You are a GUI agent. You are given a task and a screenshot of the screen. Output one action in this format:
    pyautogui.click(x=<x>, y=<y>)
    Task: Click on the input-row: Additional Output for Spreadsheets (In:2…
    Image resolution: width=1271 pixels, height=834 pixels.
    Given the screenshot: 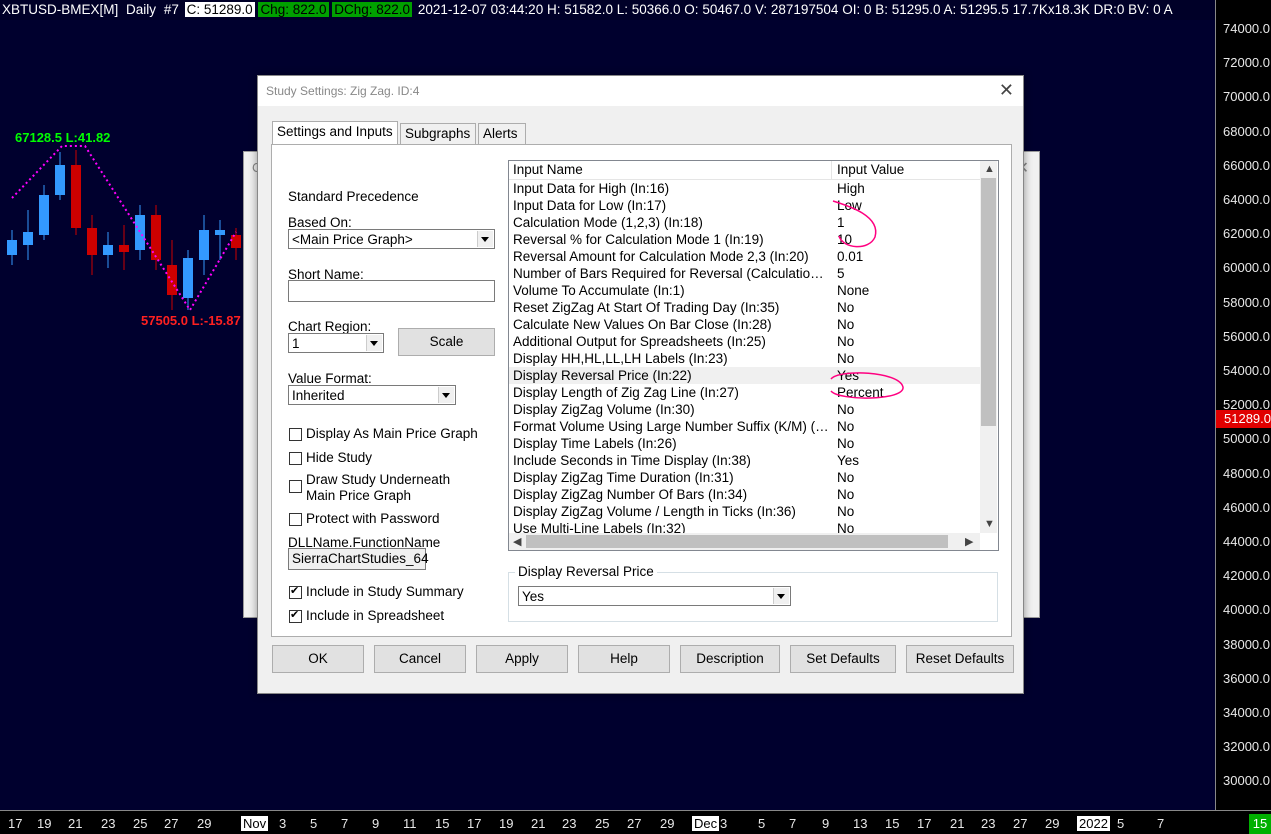 What is the action you would take?
    pyautogui.click(x=745, y=341)
    